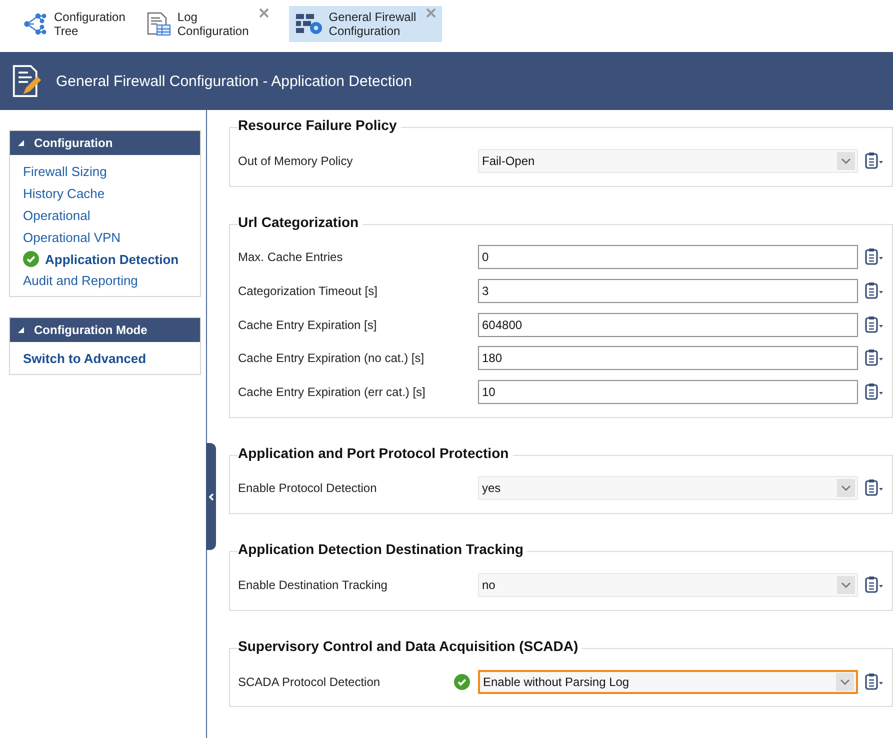  Describe the element at coordinates (111, 259) in the screenshot. I see `sidebar-link: Application Detection` at that location.